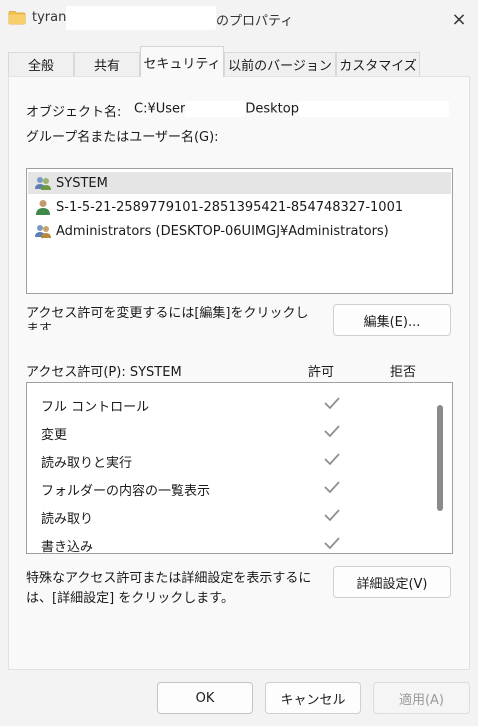 The height and width of the screenshot is (726, 478). I want to click on advanced-button: 詳細設定(V), so click(392, 582).